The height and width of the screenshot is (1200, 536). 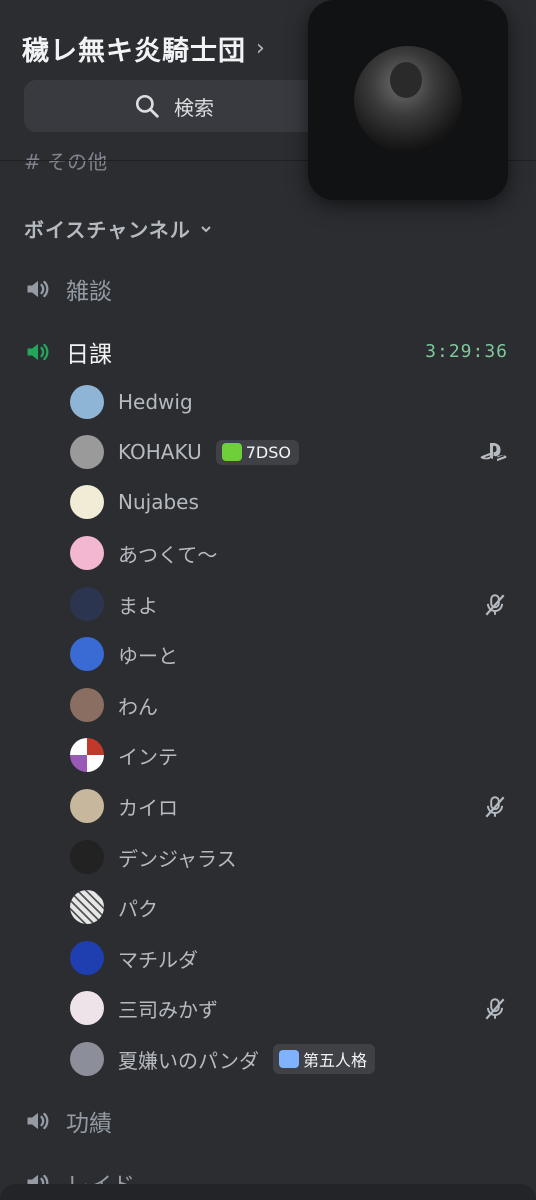 I want to click on member-name: パク, so click(x=138, y=908).